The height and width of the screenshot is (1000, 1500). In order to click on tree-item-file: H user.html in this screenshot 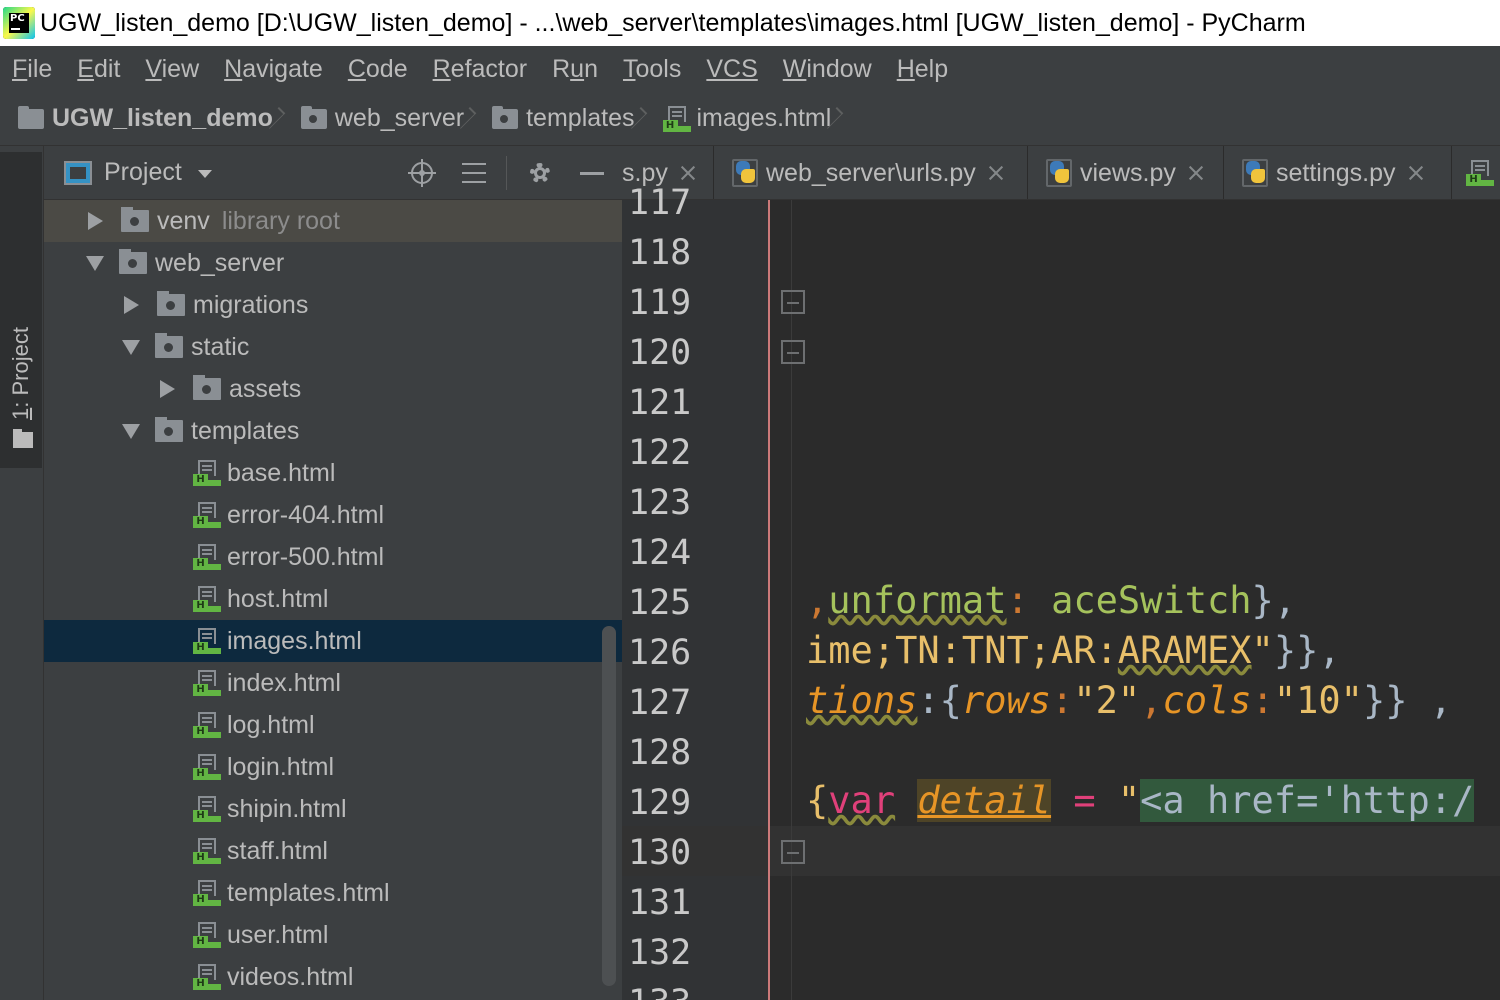, I will do `click(333, 935)`.